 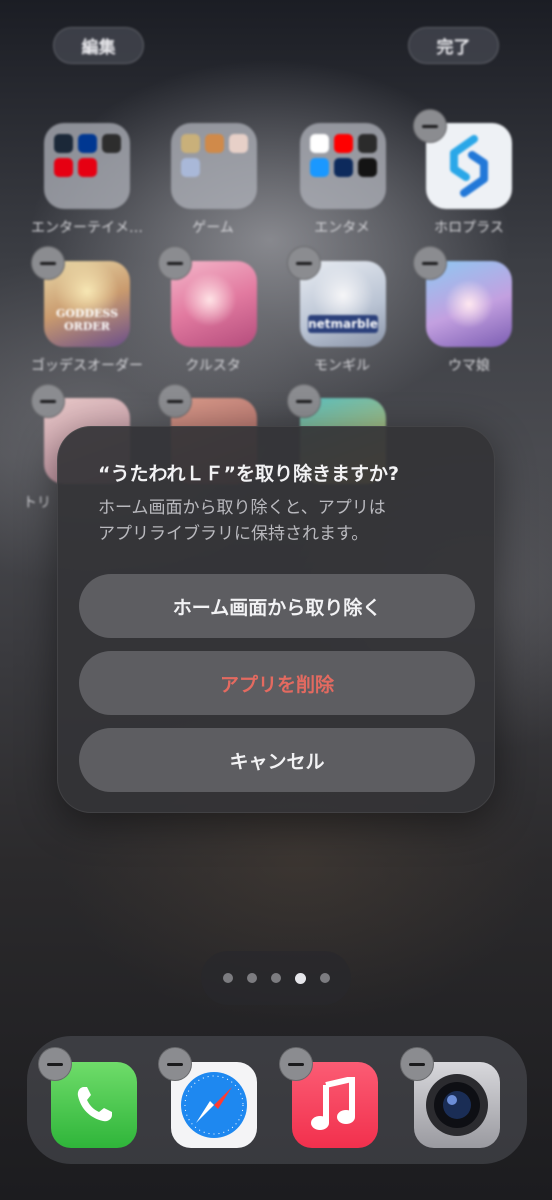 I want to click on app-label: モンギル, so click(x=342, y=366).